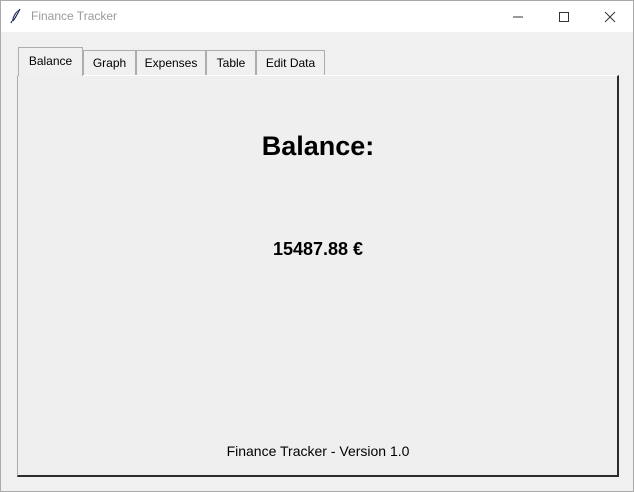 This screenshot has height=492, width=634. What do you see at coordinates (317, 16) in the screenshot?
I see `title-bar: Finance Tracker` at bounding box center [317, 16].